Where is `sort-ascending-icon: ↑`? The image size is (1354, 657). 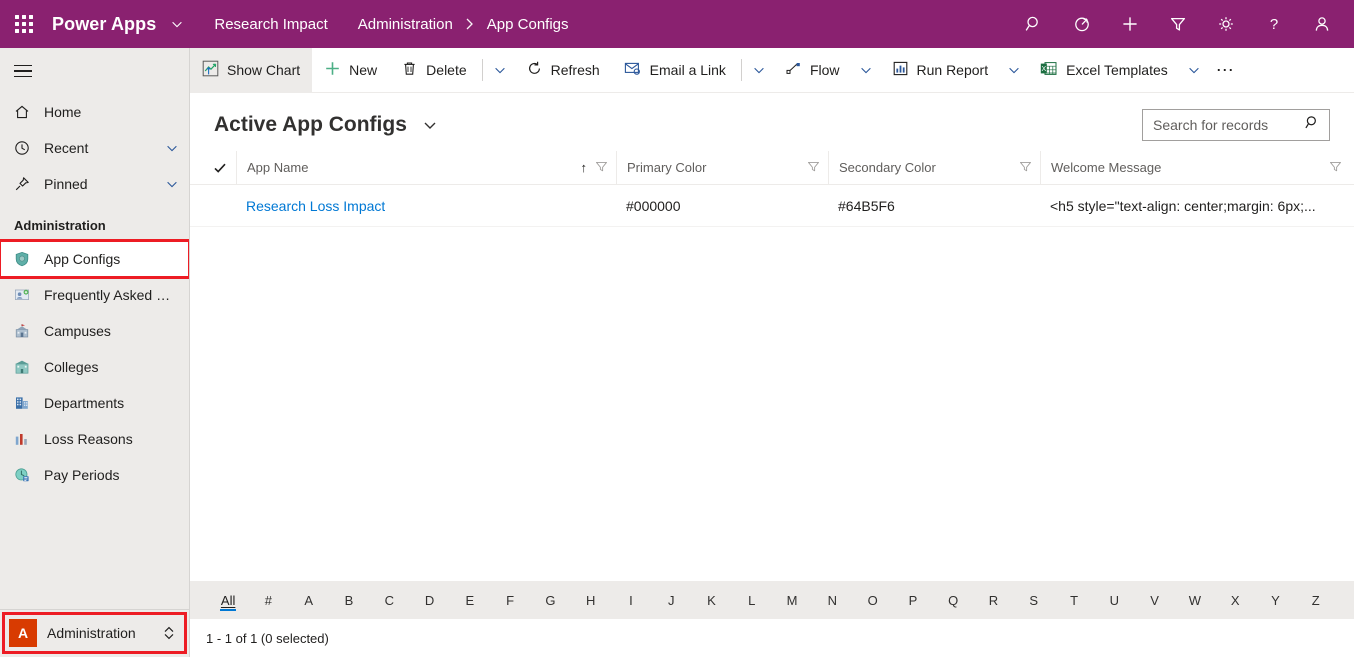 sort-ascending-icon: ↑ is located at coordinates (584, 167).